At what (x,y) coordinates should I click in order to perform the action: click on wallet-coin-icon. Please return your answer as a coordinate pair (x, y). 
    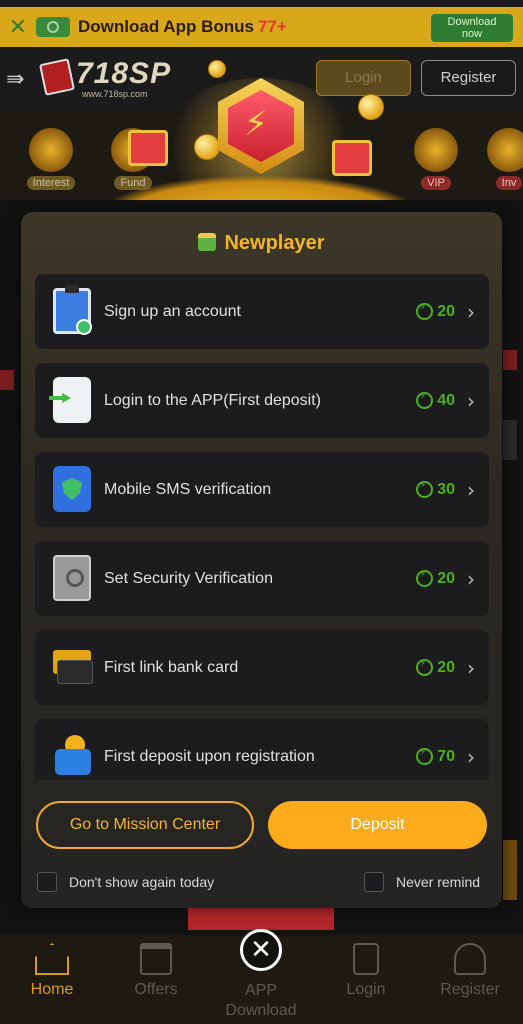
    Looking at the image, I should click on (72, 756).